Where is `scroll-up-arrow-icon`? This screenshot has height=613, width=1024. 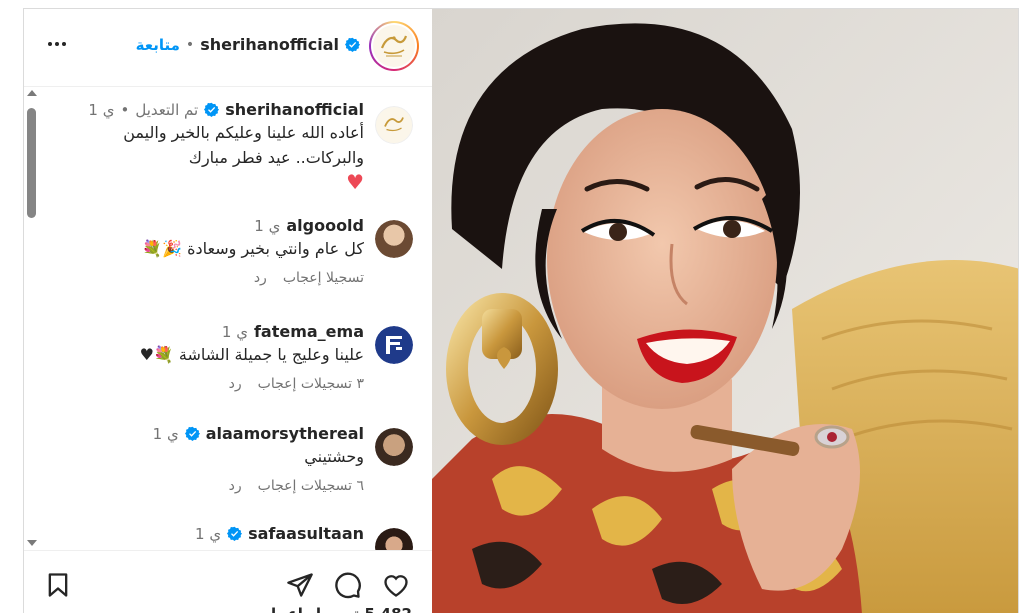
scroll-up-arrow-icon is located at coordinates (32, 93).